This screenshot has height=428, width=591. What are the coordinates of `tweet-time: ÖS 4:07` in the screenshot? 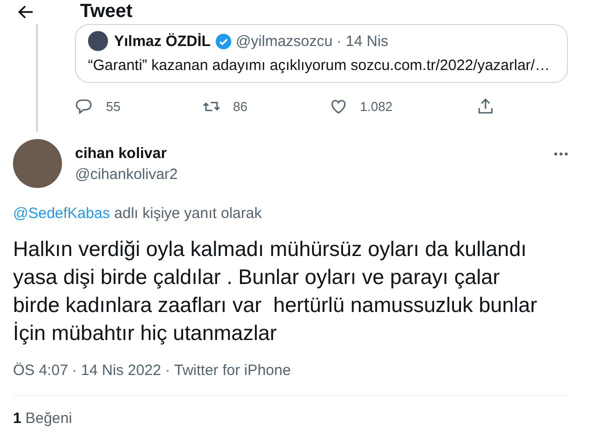 It's located at (40, 370).